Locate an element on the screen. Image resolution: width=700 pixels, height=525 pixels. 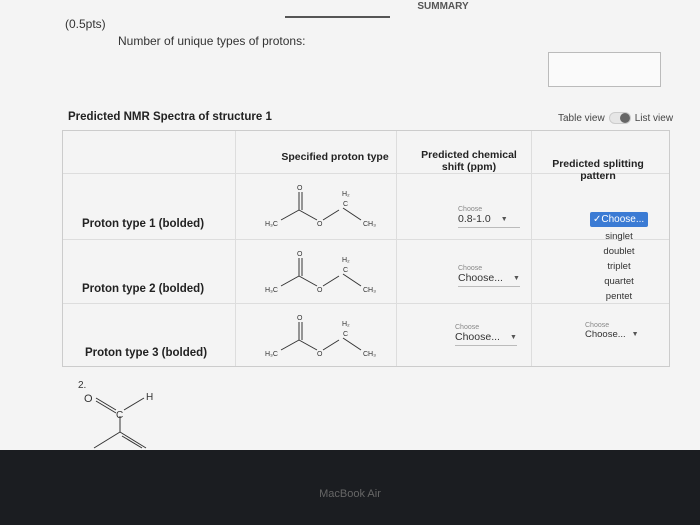
view-toggle: Table view List view is located at coordinates (615, 118).